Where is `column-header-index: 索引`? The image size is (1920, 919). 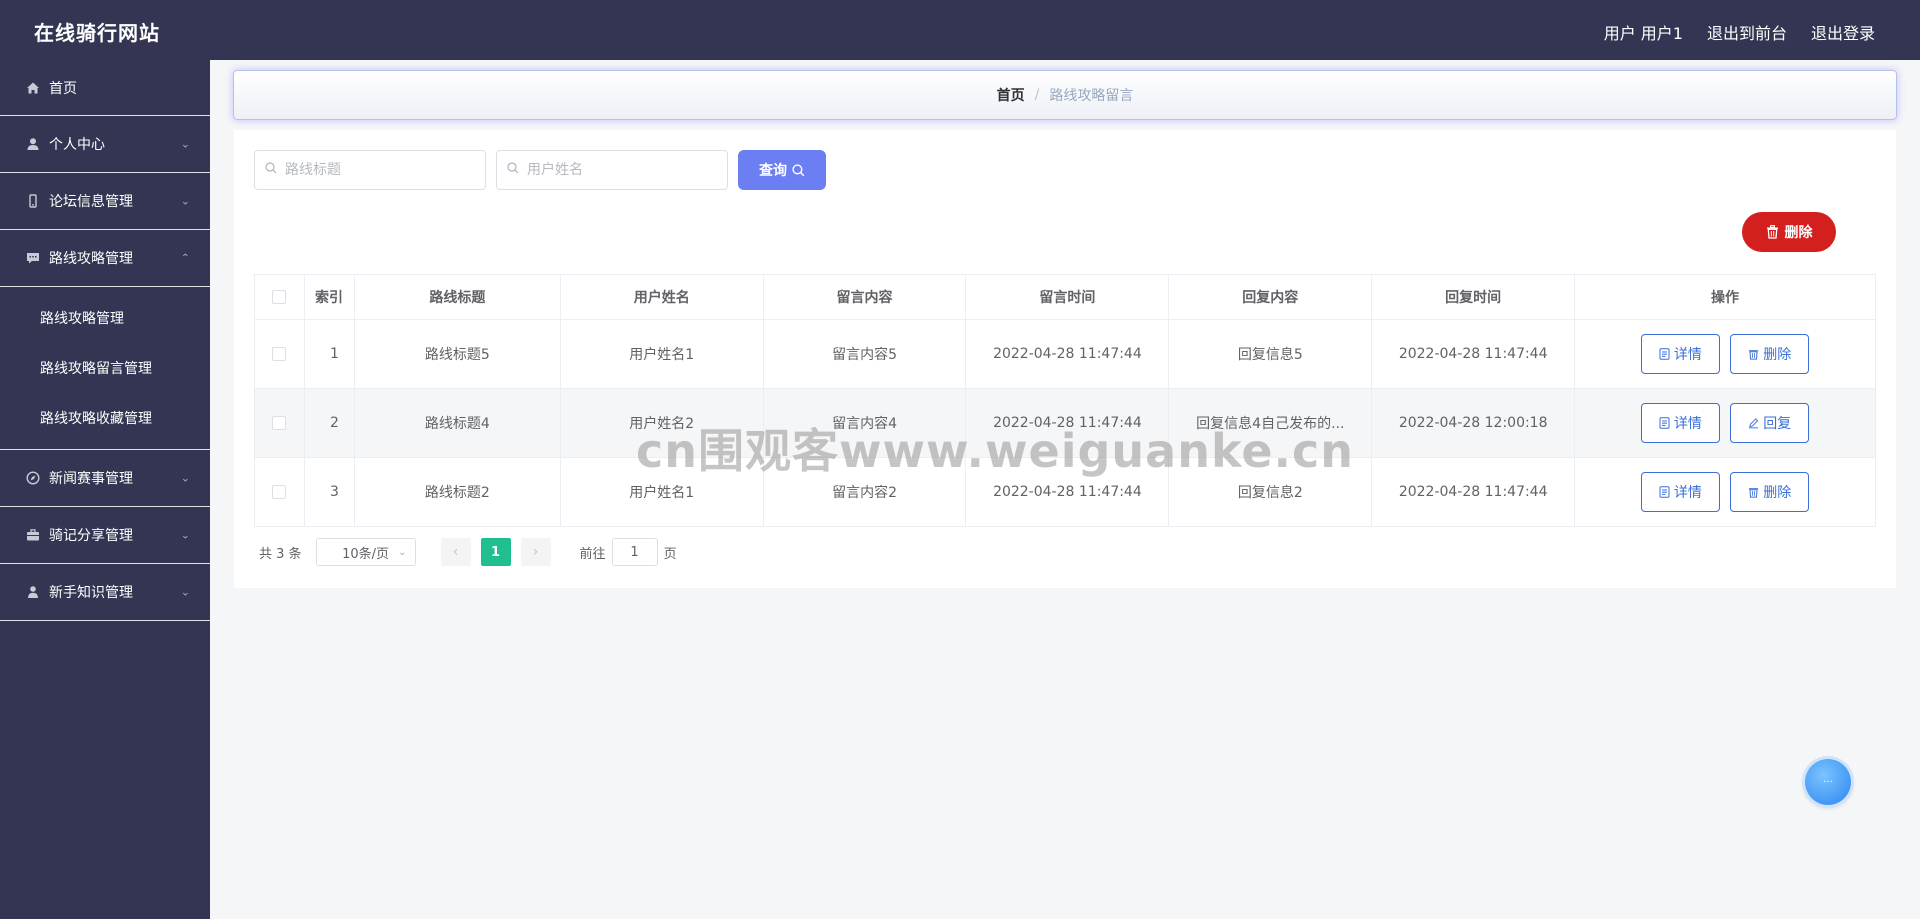
column-header-index: 索引 is located at coordinates (329, 297).